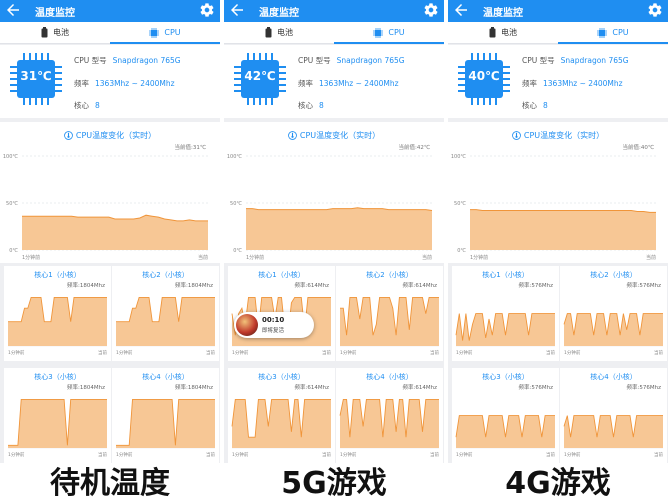 This screenshot has height=502, width=670. What do you see at coordinates (36, 76) in the screenshot?
I see `cpu-temperature: 31℃` at bounding box center [36, 76].